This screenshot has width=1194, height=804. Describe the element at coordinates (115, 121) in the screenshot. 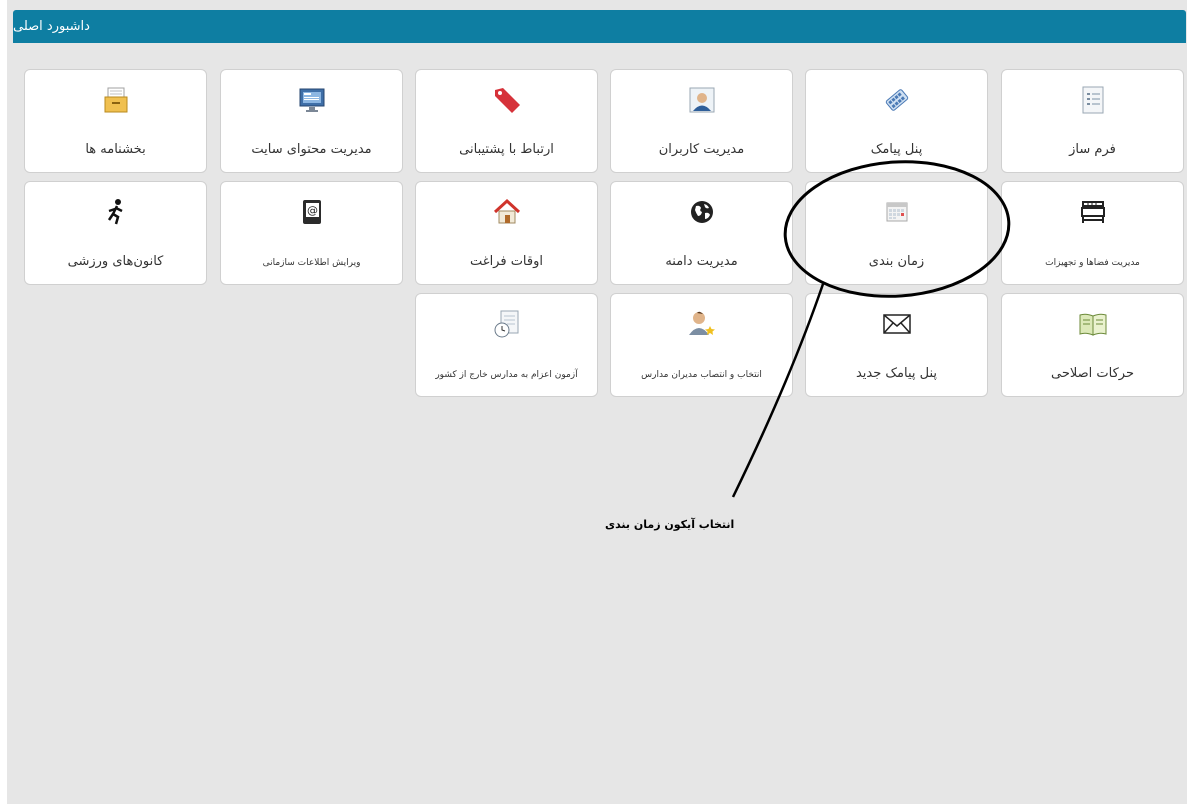

I see `tile-circulars: بخشنامه ها` at that location.